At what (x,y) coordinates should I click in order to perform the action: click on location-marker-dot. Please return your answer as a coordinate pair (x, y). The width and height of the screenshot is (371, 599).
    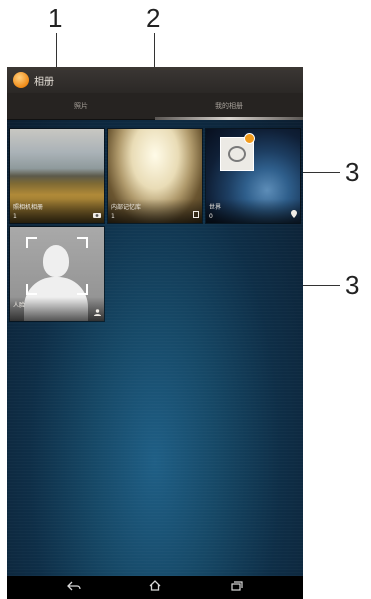
    Looking at the image, I should click on (249, 138).